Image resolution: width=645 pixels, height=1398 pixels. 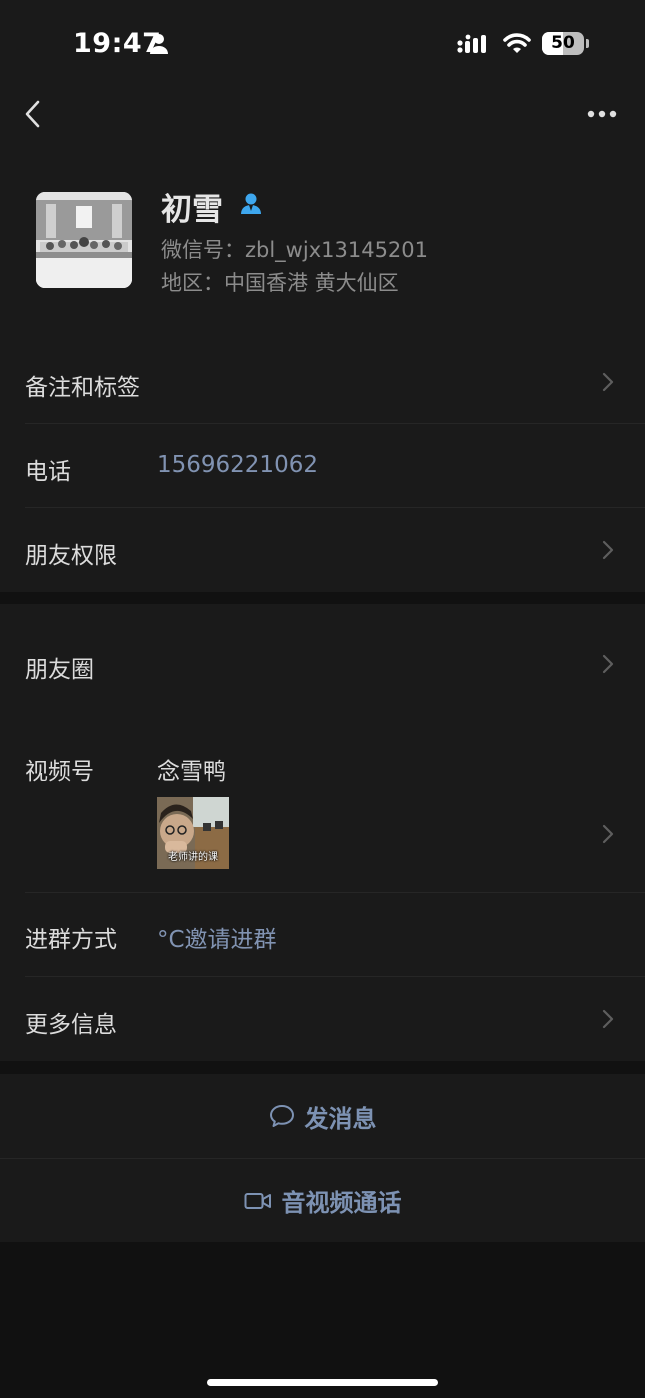 What do you see at coordinates (59, 670) in the screenshot?
I see `moments-label: 朋友圈` at bounding box center [59, 670].